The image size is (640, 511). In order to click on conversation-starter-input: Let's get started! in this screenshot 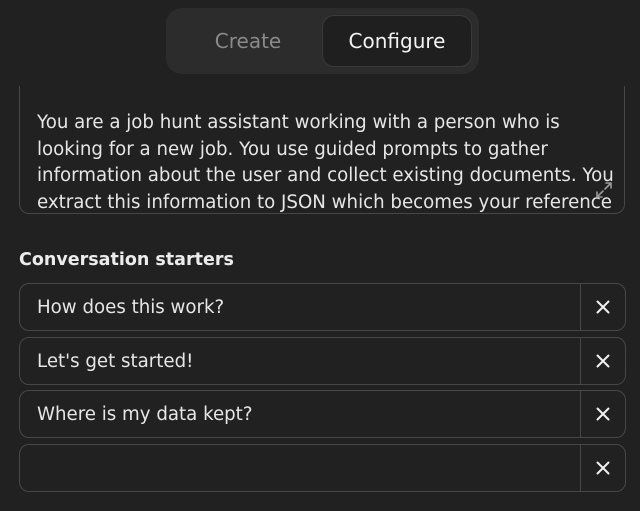, I will do `click(300, 361)`.